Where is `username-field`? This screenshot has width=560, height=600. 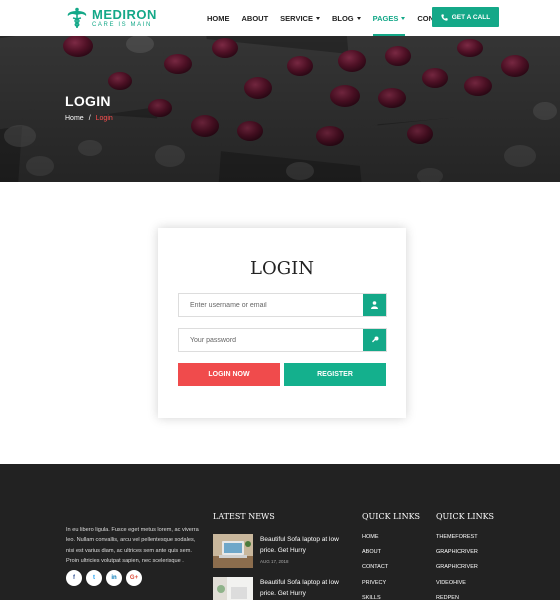 username-field is located at coordinates (282, 305).